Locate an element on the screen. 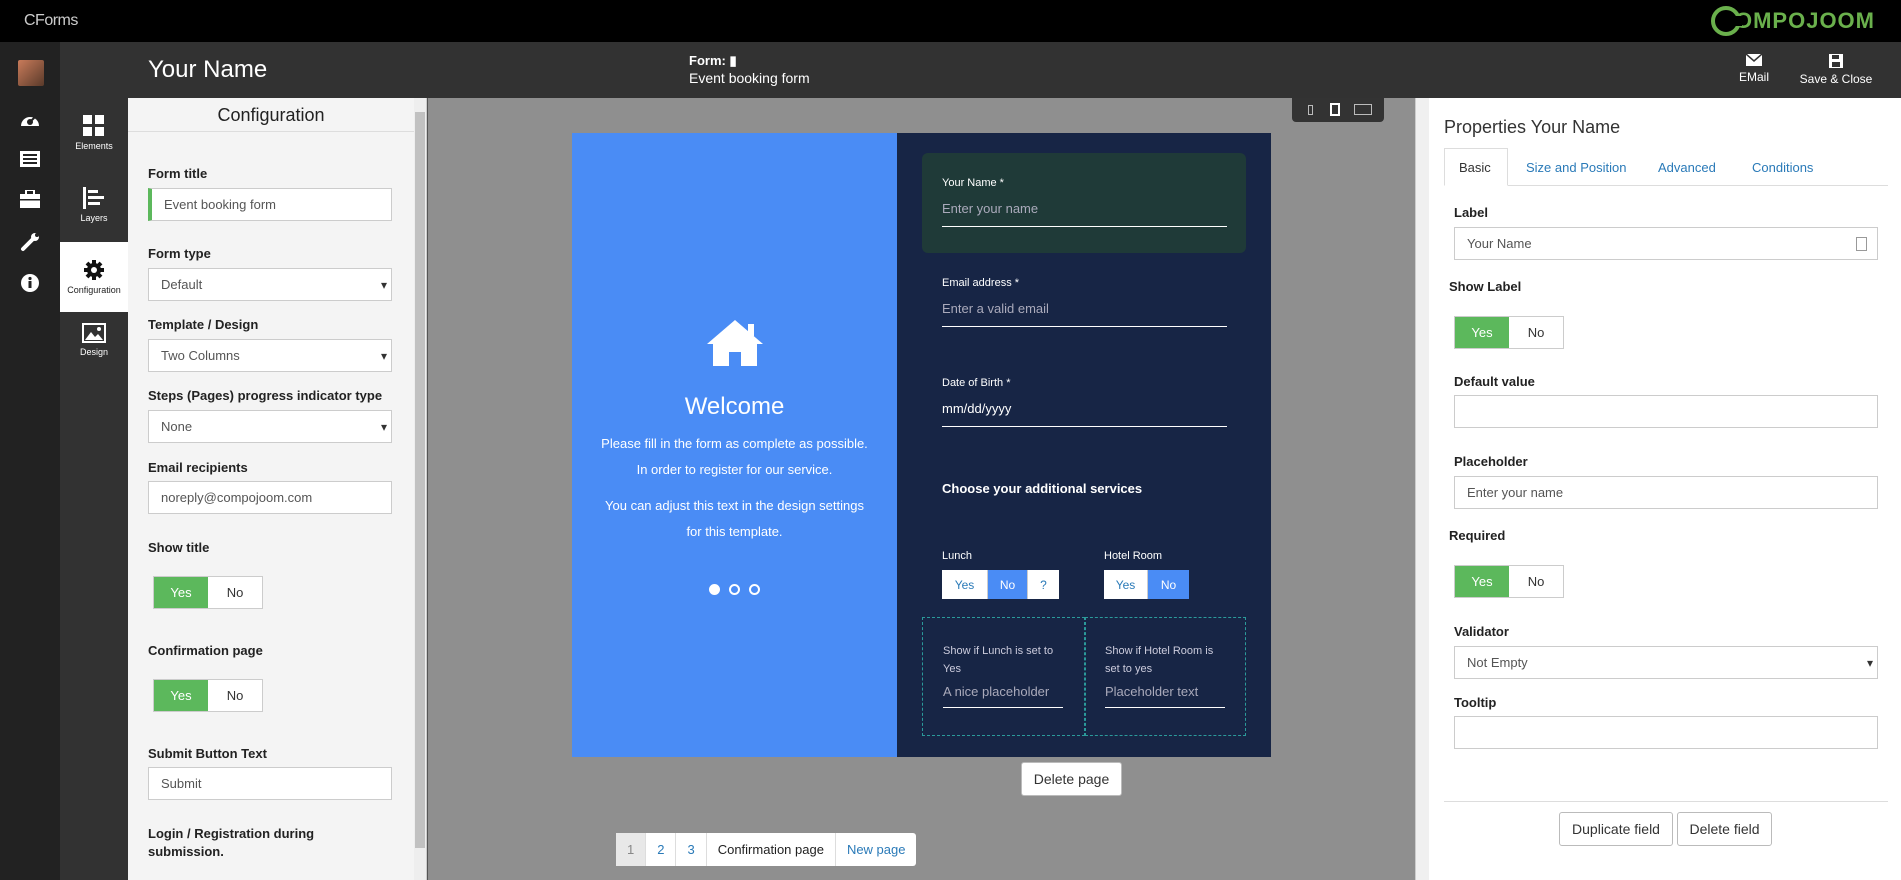 The width and height of the screenshot is (1901, 880). wrench-icon is located at coordinates (30, 242).